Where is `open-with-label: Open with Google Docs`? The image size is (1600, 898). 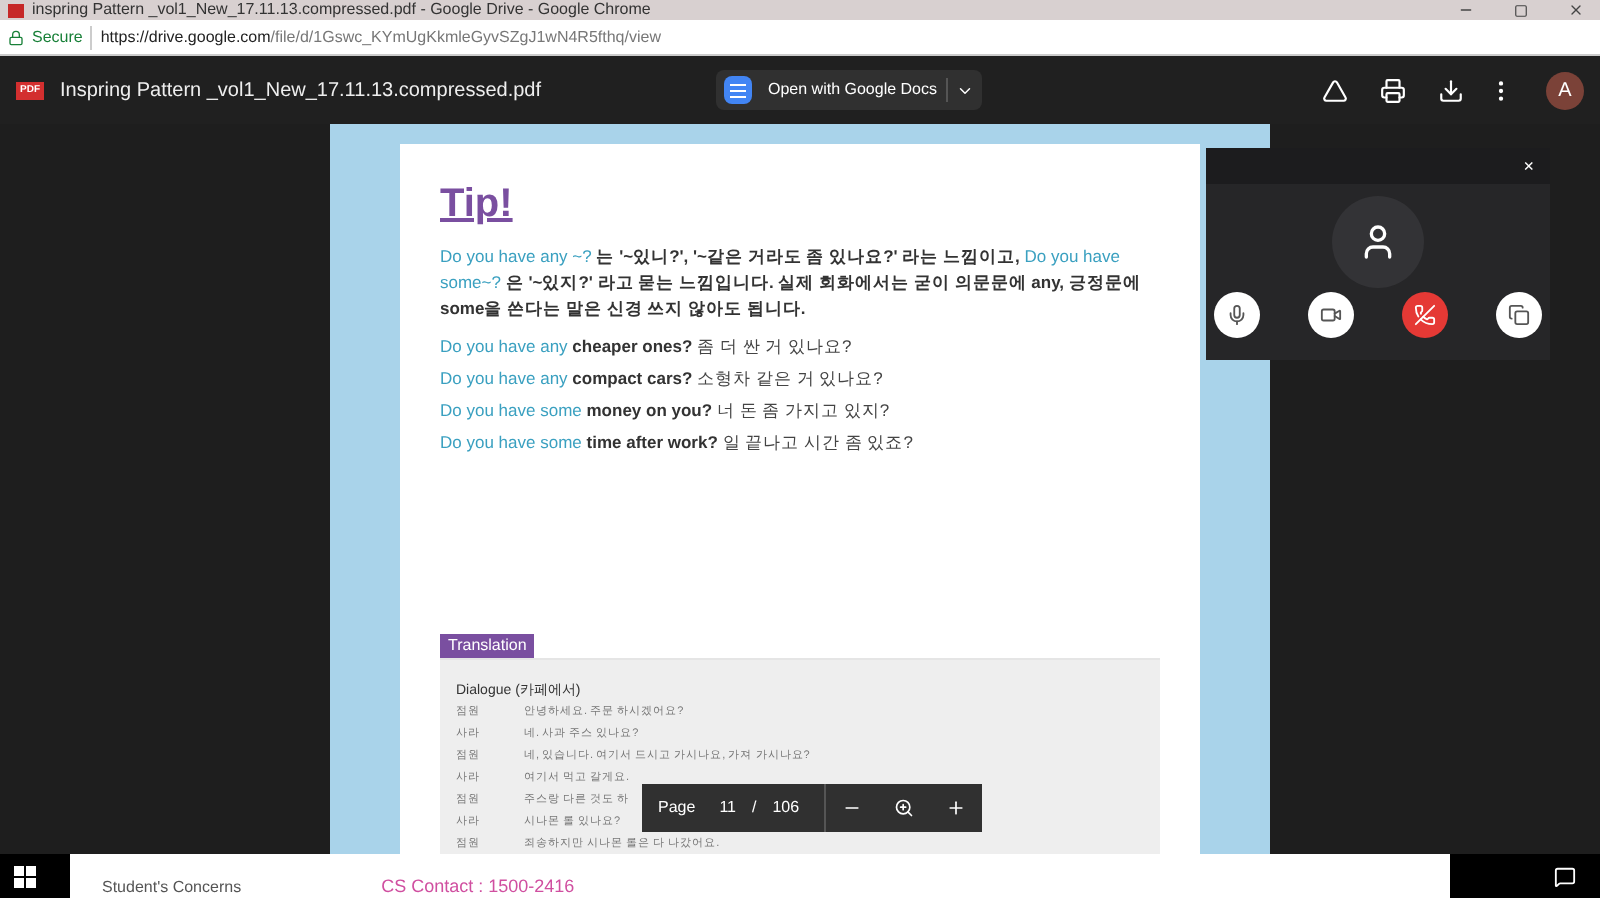
open-with-label: Open with Google Docs is located at coordinates (853, 90).